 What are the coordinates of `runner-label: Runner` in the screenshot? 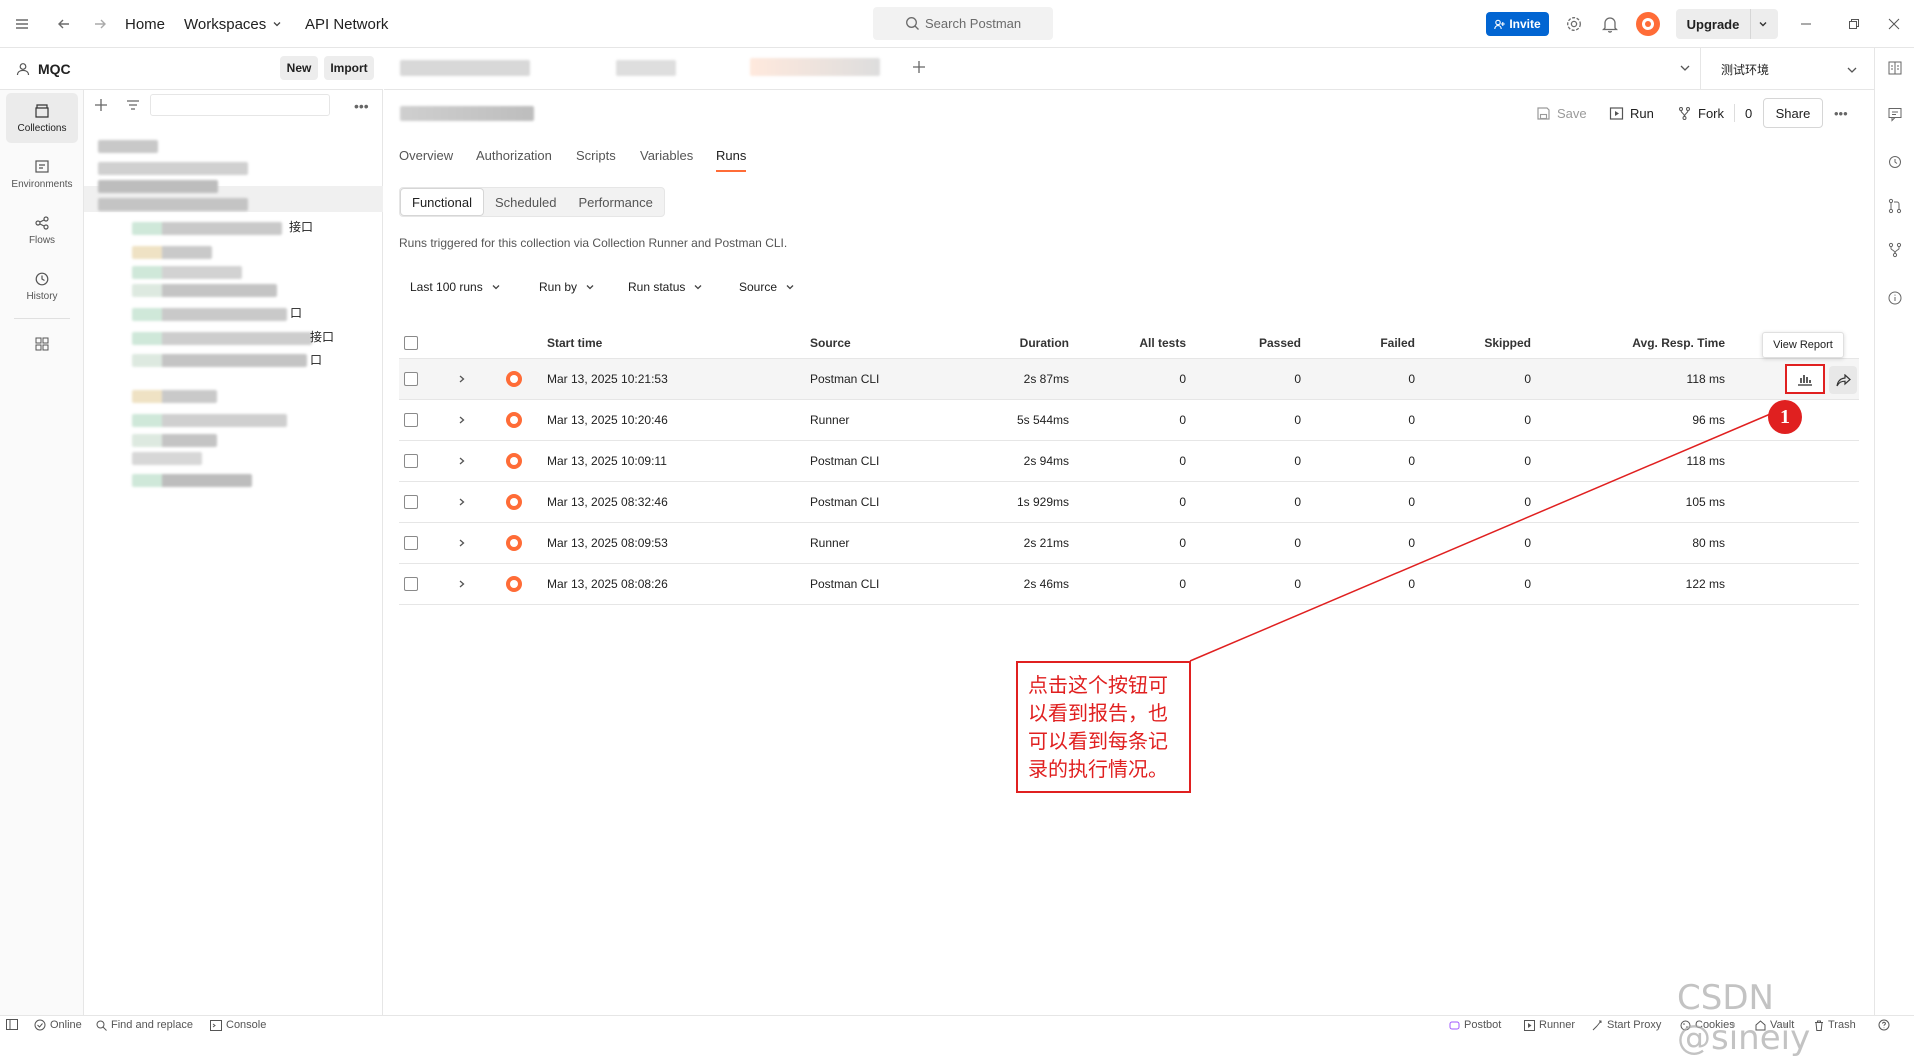 It's located at (1557, 1025).